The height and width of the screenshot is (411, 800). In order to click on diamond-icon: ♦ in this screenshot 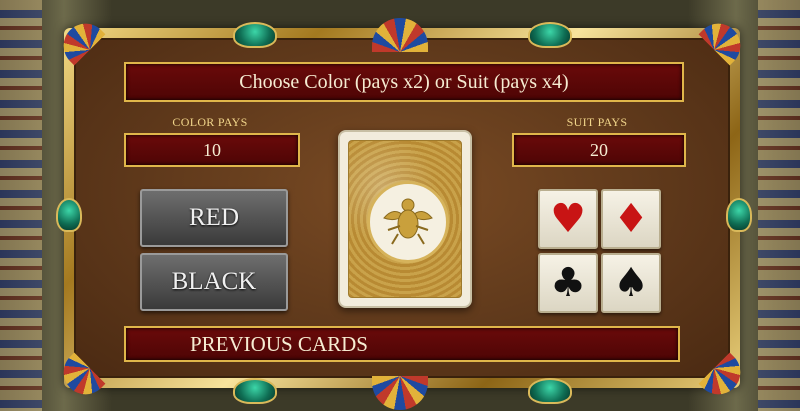, I will do `click(631, 219)`.